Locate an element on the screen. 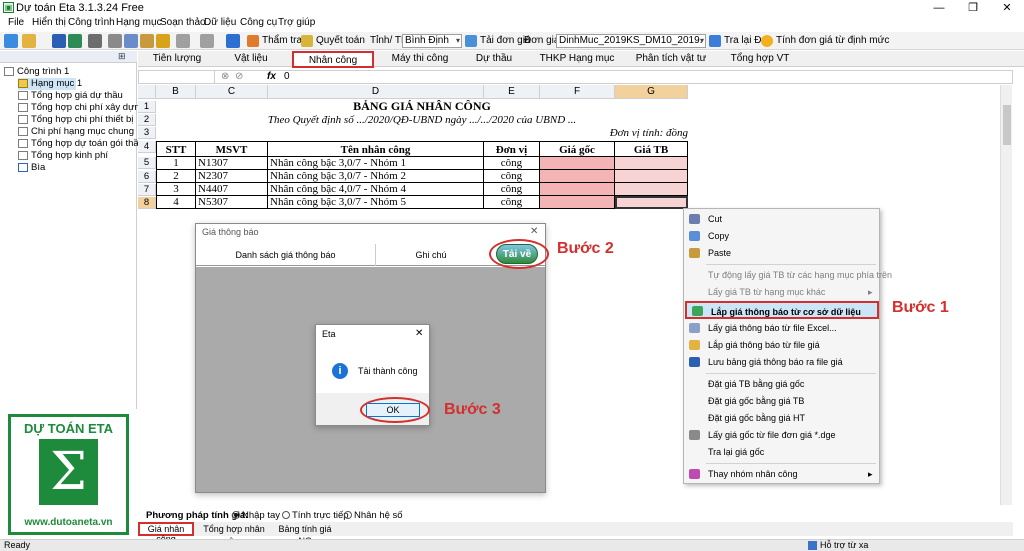 Image resolution: width=1024 pixels, height=551 pixels. scrollbar-thumb is located at coordinates (1007, 125).